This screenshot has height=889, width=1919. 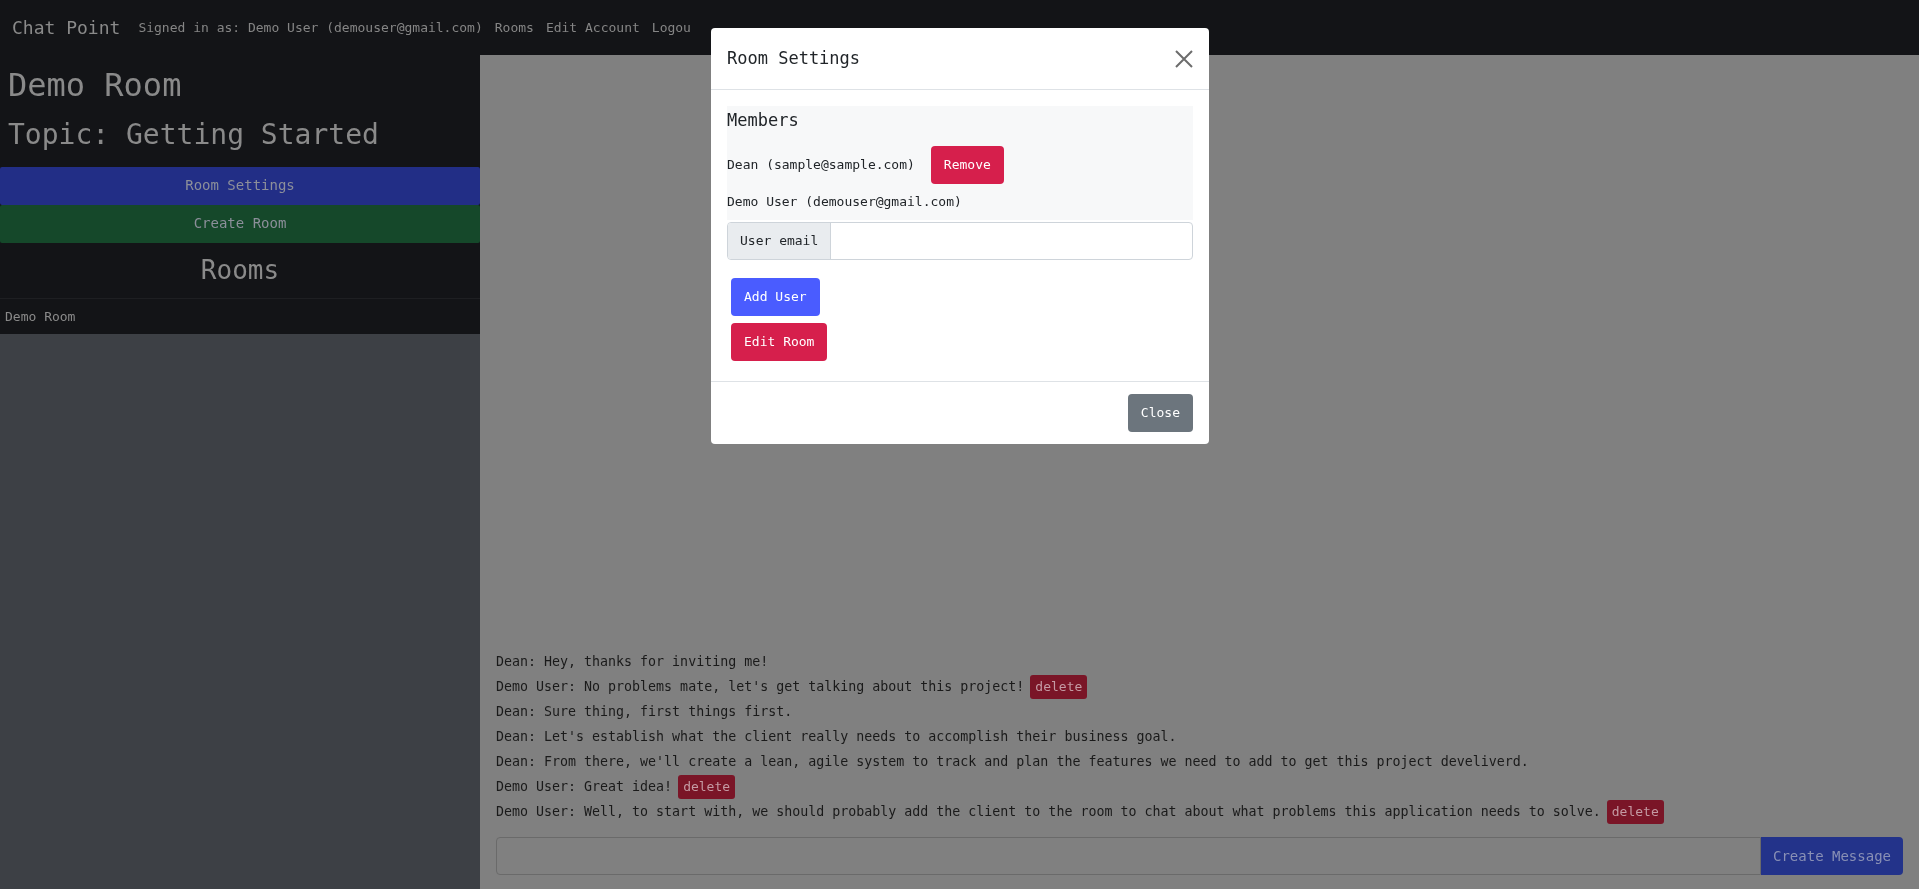 I want to click on nav-link: Edit Account, so click(x=592, y=27).